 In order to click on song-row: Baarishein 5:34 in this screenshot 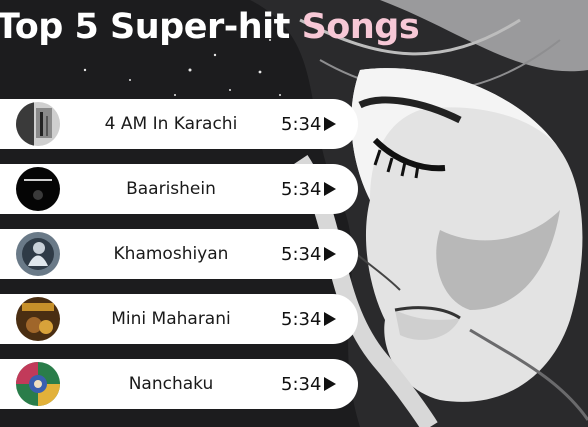, I will do `click(179, 189)`.